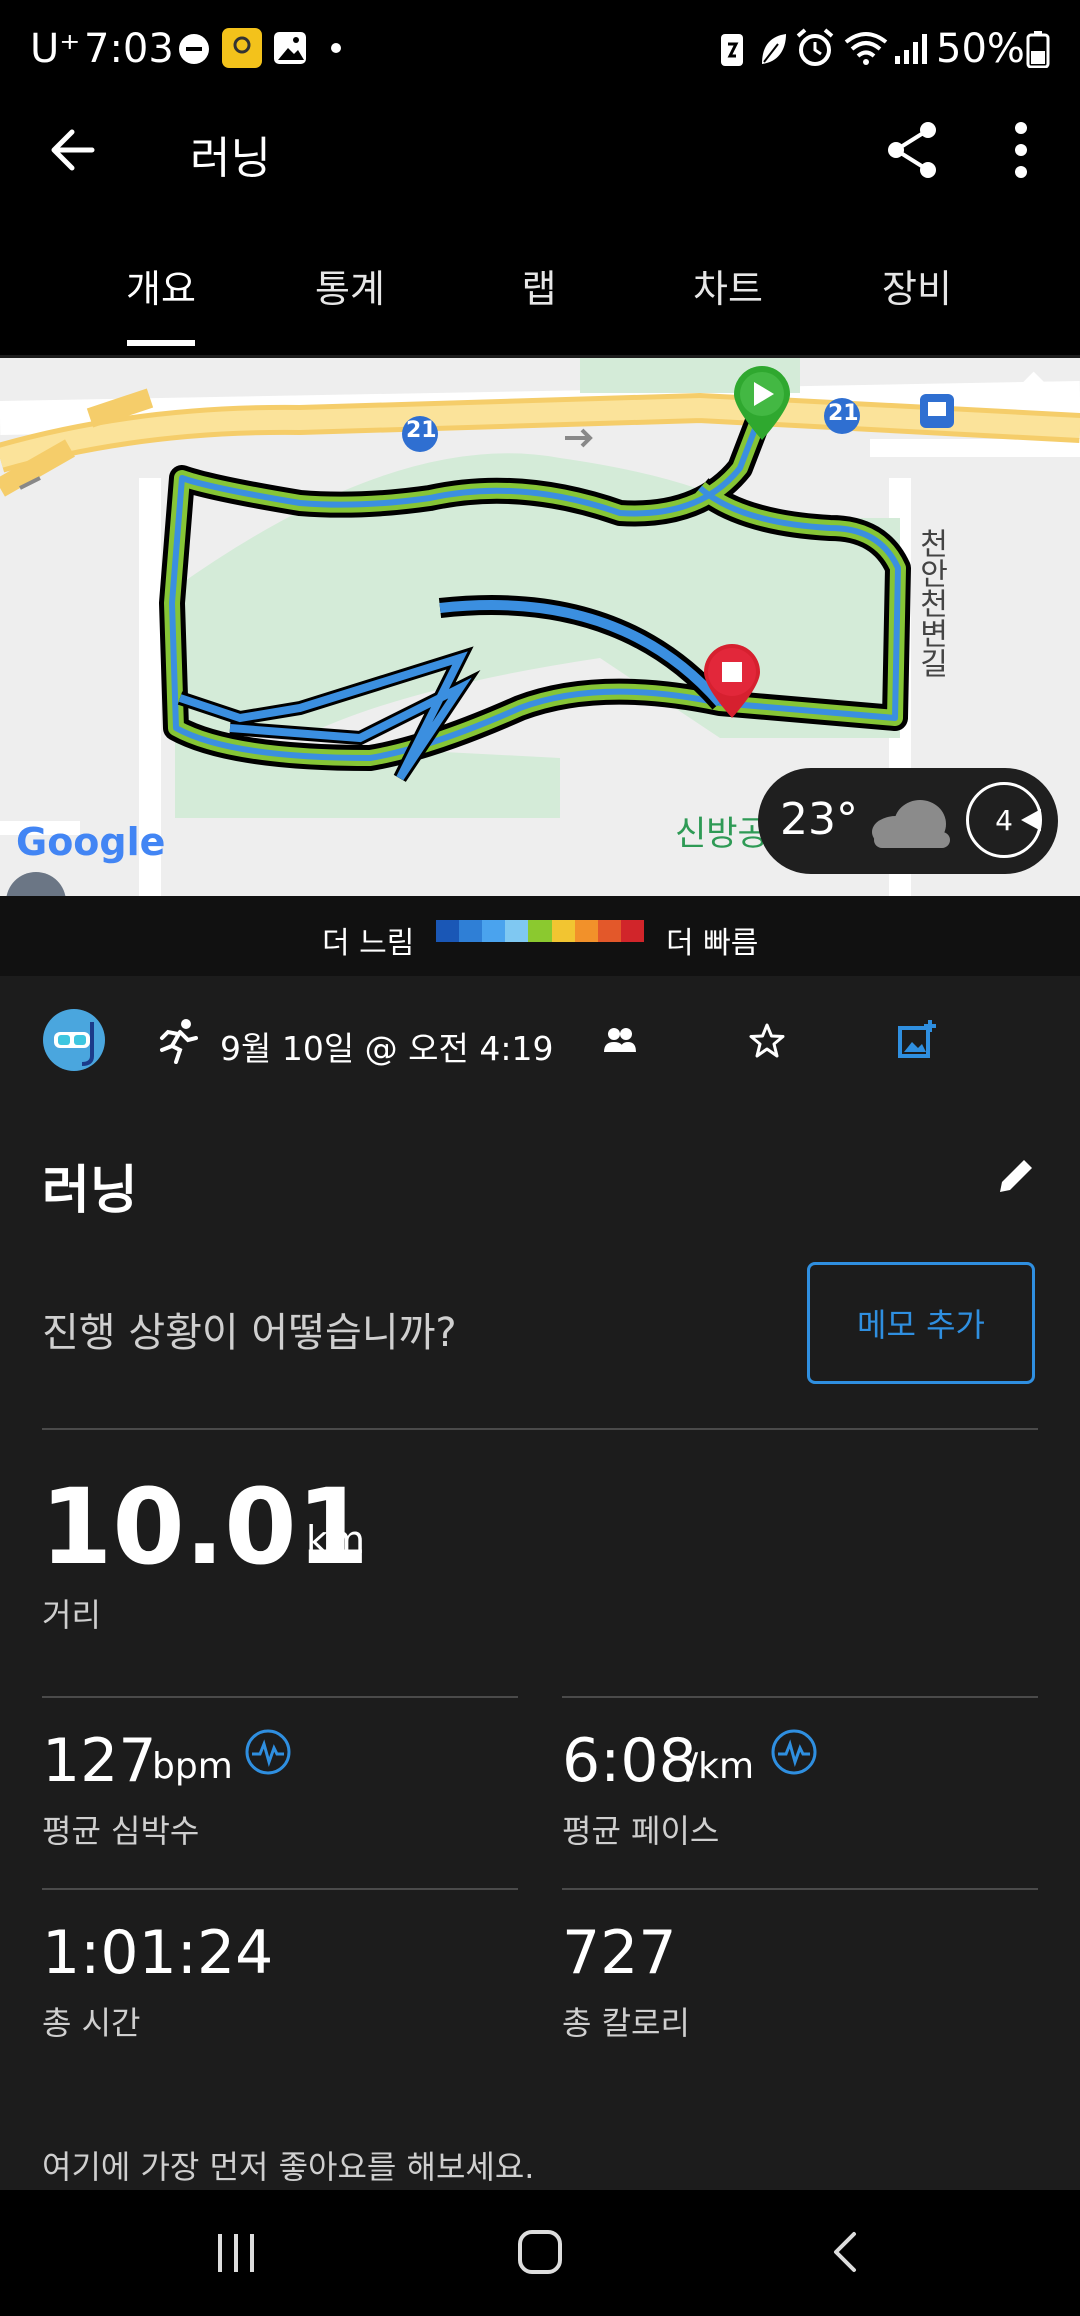 This screenshot has width=1080, height=2316. I want to click on tab-gear: 장비, so click(917, 285).